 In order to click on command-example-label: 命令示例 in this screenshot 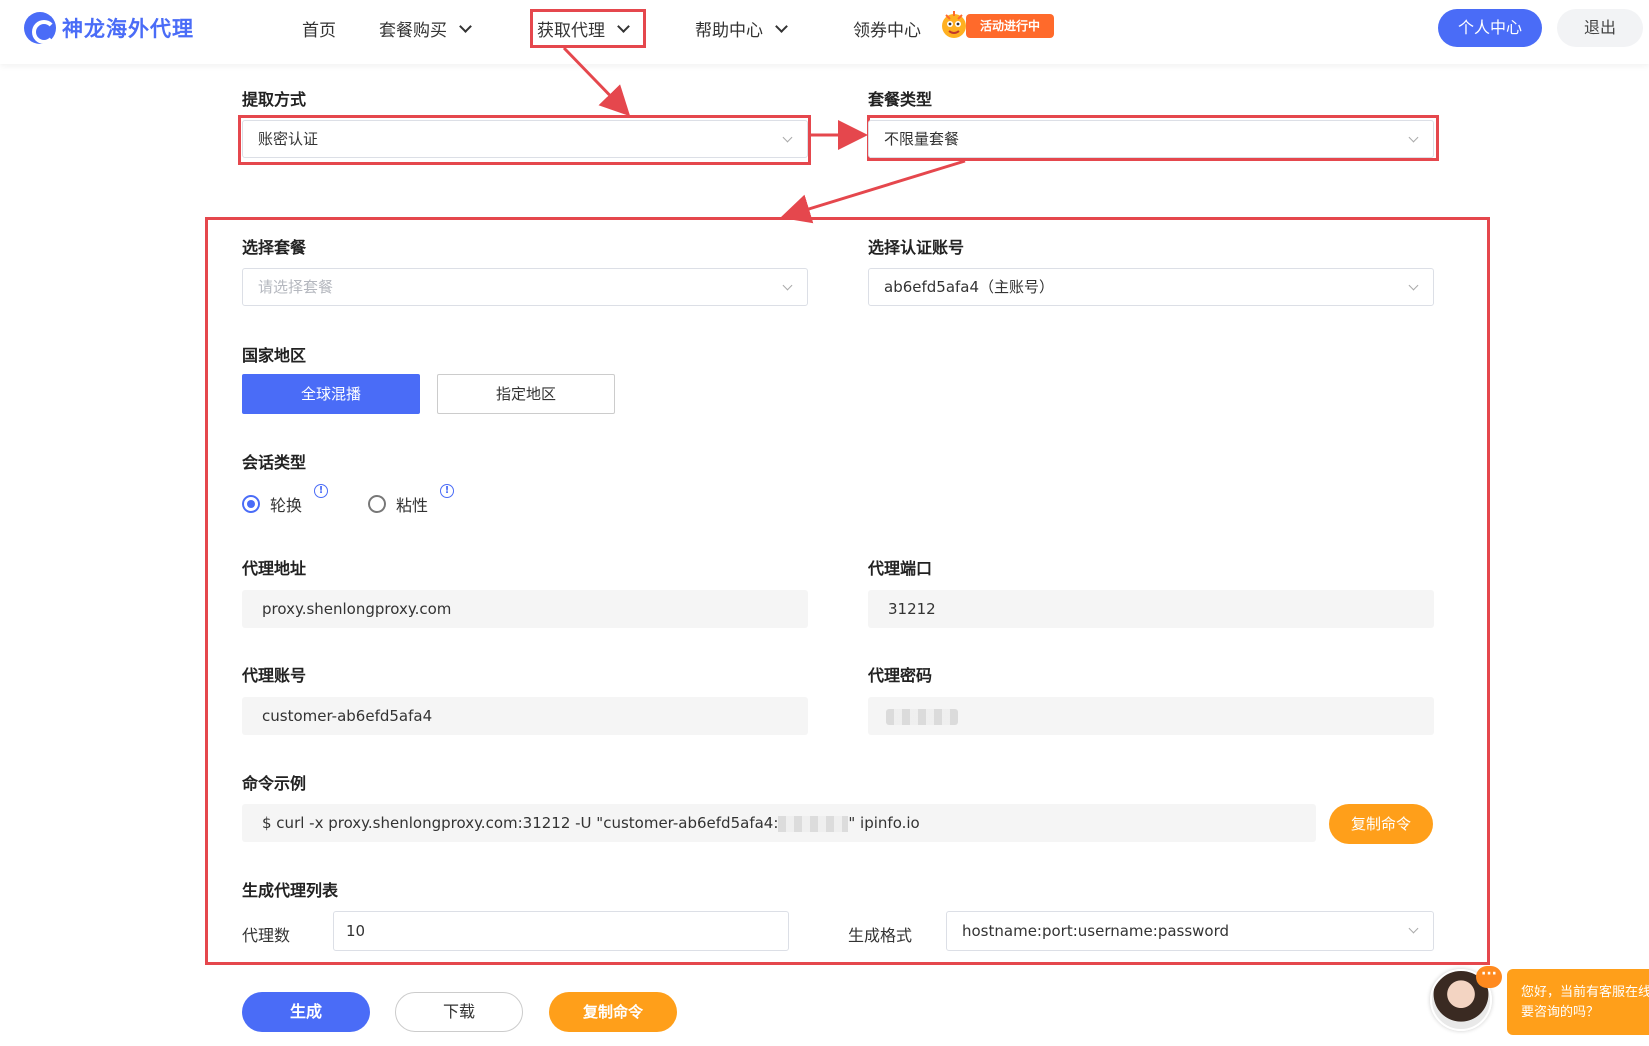, I will do `click(274, 783)`.